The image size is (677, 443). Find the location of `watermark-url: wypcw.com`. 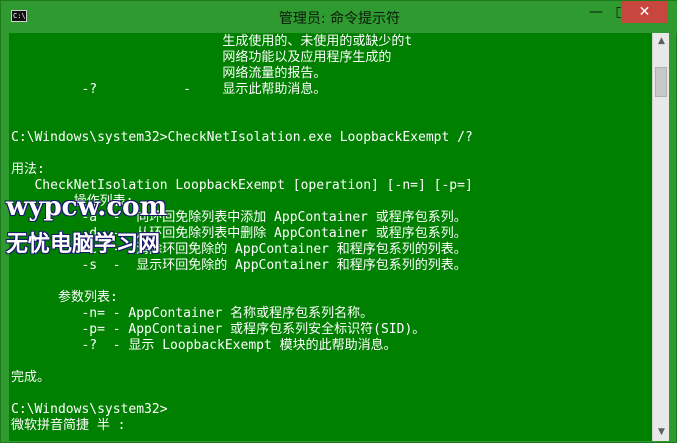

watermark-url: wypcw.com is located at coordinates (87, 207).